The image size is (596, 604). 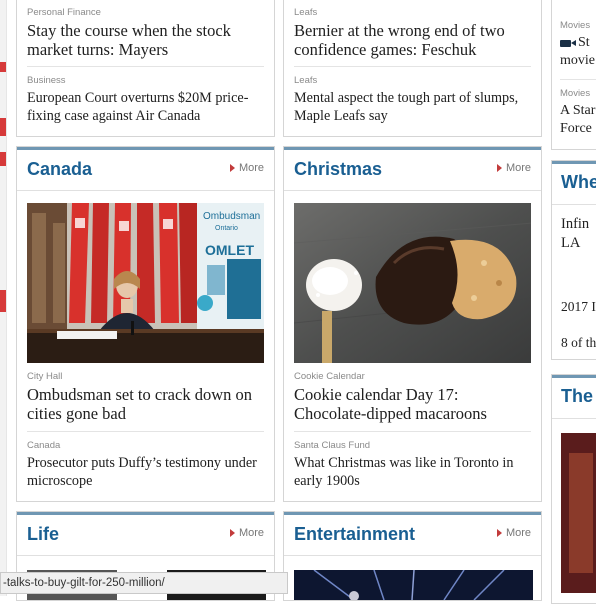 What do you see at coordinates (59, 169) in the screenshot?
I see `section-title-canada: Canada` at bounding box center [59, 169].